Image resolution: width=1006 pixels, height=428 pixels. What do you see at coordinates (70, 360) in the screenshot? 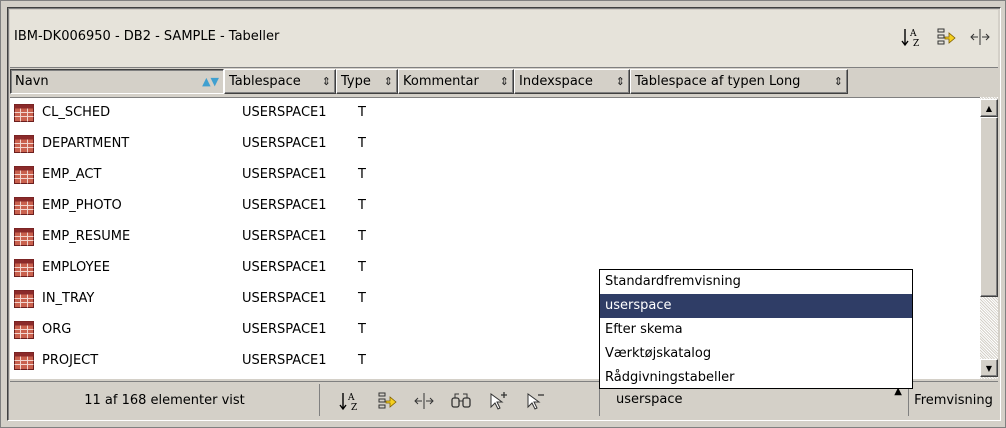
I see `table-name: PROJECT` at bounding box center [70, 360].